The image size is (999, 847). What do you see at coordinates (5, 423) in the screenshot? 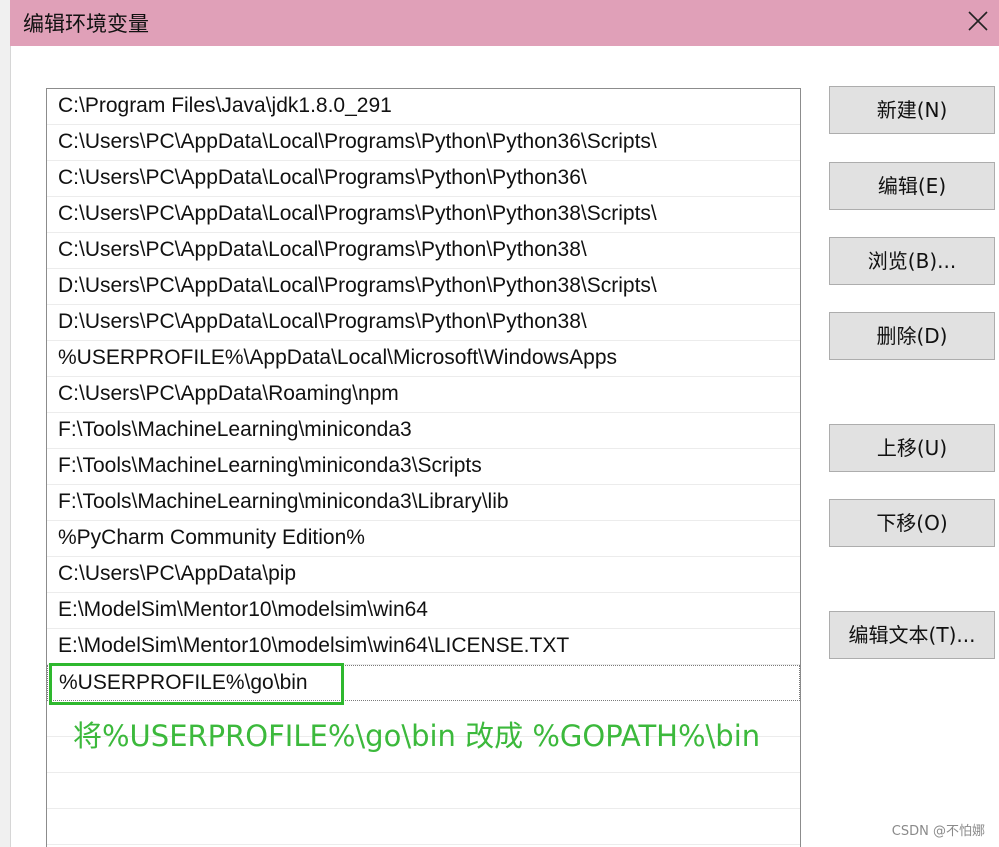
I see `background-window-edge` at bounding box center [5, 423].